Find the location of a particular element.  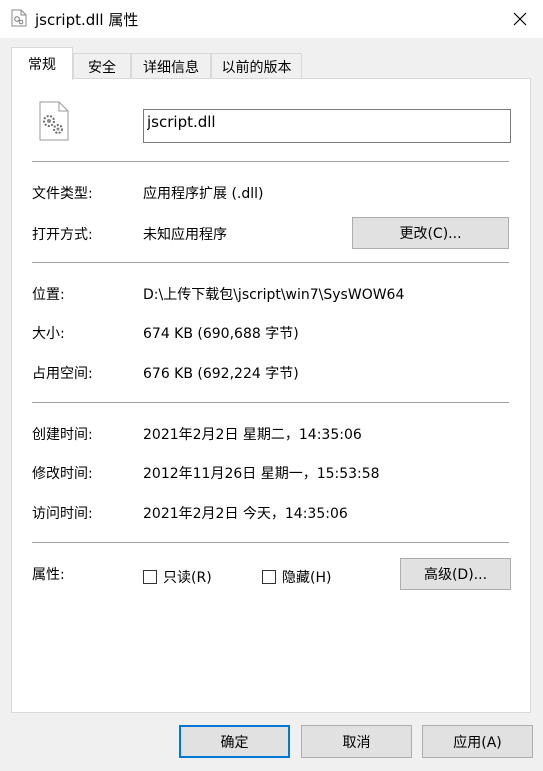

hidden-label: 隐藏(H) is located at coordinates (307, 578).